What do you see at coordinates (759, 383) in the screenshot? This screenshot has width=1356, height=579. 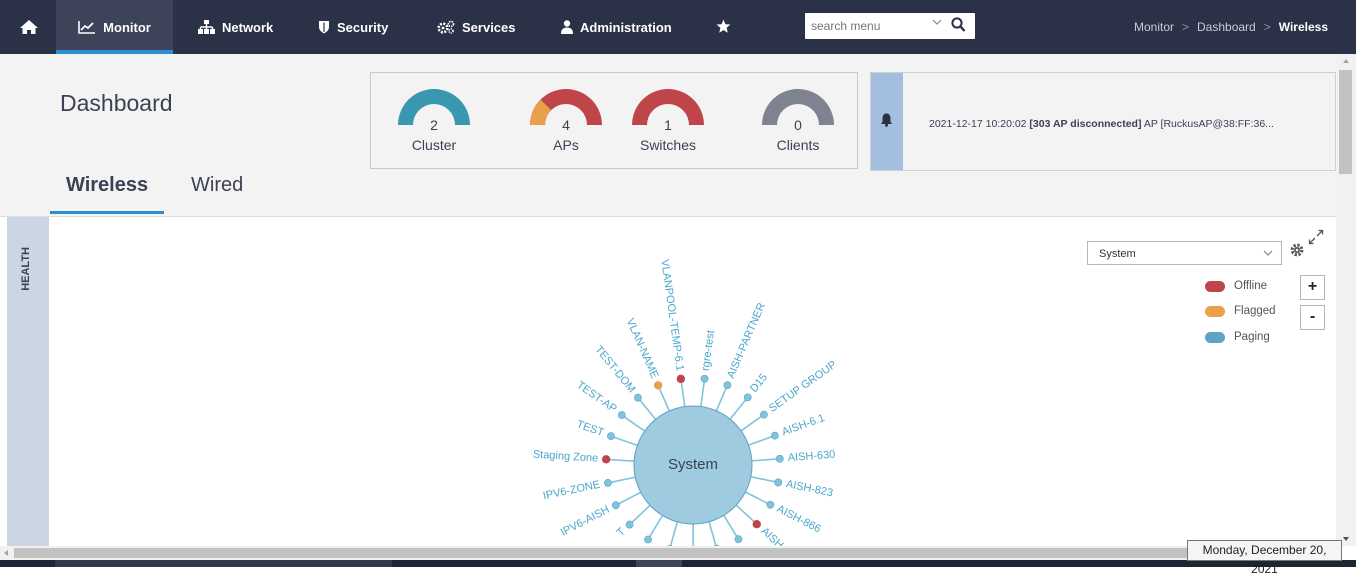 I see `zone-node-label: D15` at bounding box center [759, 383].